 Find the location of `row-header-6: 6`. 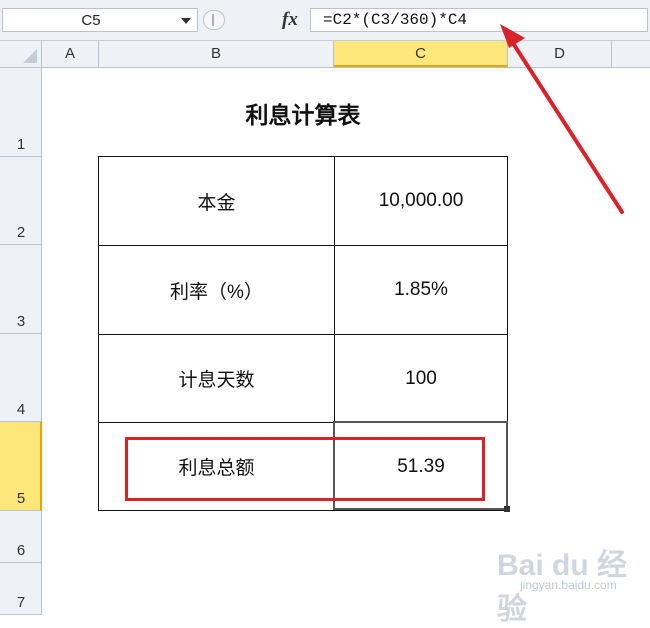

row-header-6: 6 is located at coordinates (21, 537).